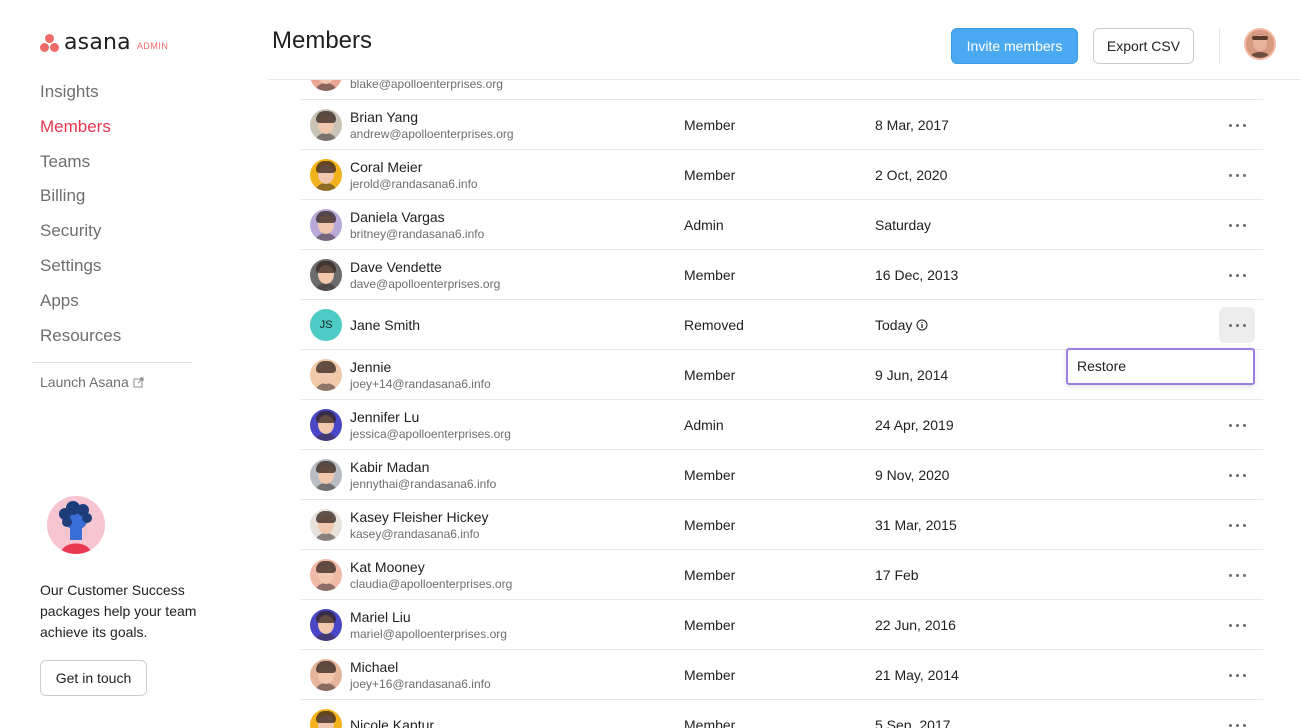 Image resolution: width=1300 pixels, height=728 pixels. I want to click on sidebar-item-members: Members, so click(80, 132).